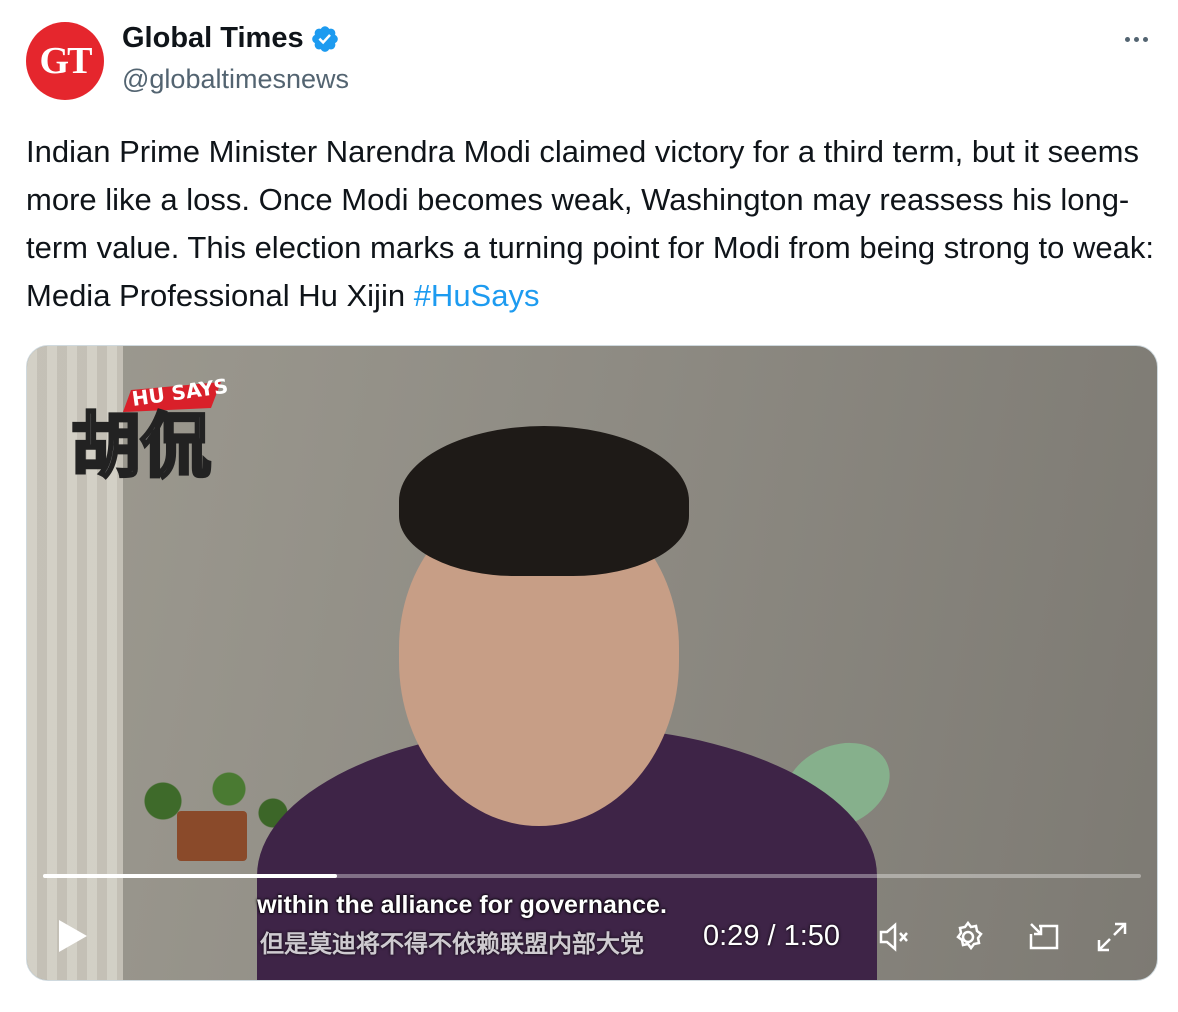 This screenshot has width=1178, height=1012. What do you see at coordinates (592, 876) in the screenshot?
I see `video-progress-bar` at bounding box center [592, 876].